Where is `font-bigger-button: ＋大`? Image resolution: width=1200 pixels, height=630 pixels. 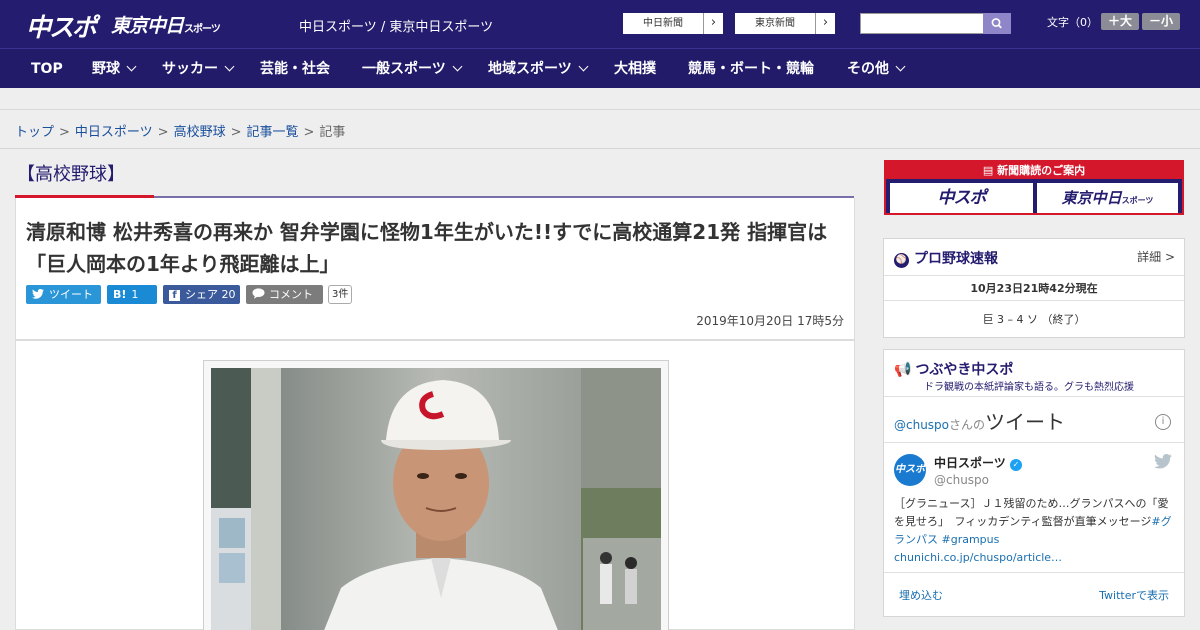
font-bigger-button: ＋大 is located at coordinates (1120, 21).